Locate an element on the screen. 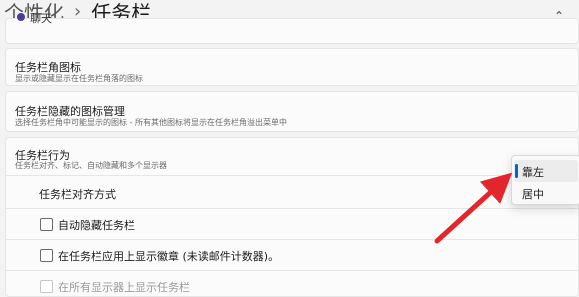 The height and width of the screenshot is (297, 579). alignment-option-left: 靠左 is located at coordinates (533, 172).